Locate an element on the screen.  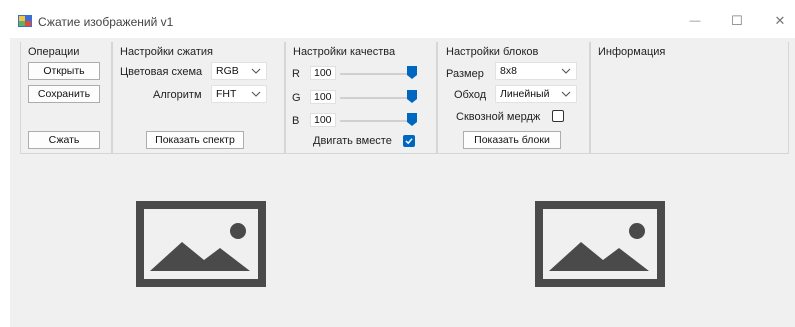
traversal-value: Линейный is located at coordinates (525, 94).